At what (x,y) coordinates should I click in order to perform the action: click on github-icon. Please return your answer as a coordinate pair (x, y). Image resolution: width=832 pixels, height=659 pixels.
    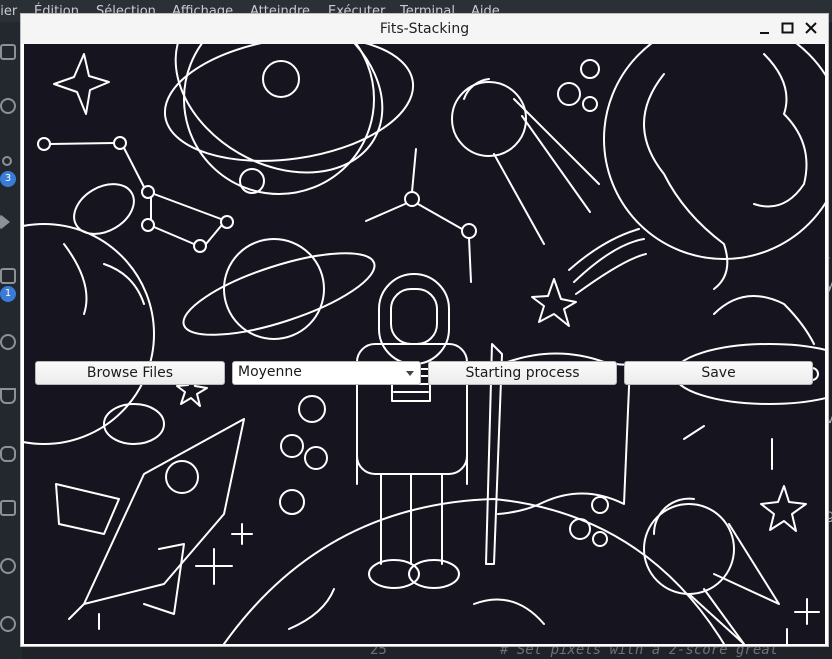
    Looking at the image, I should click on (8, 566).